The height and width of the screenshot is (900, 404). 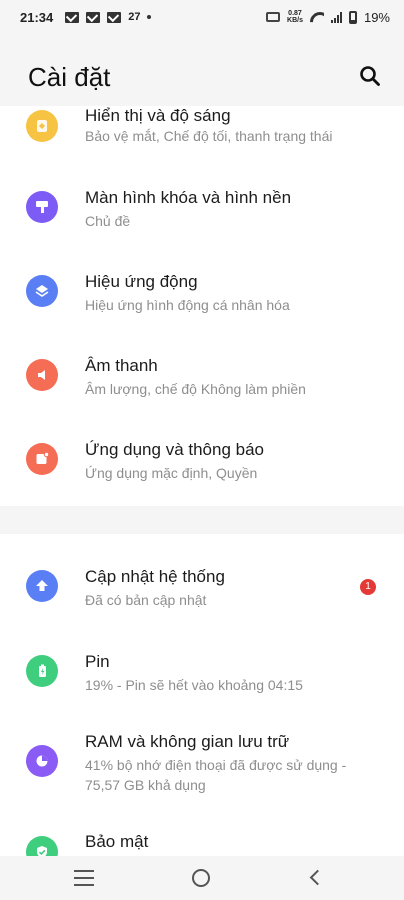 What do you see at coordinates (328, 17) in the screenshot?
I see `status-right: 0.87 KB/s 19%` at bounding box center [328, 17].